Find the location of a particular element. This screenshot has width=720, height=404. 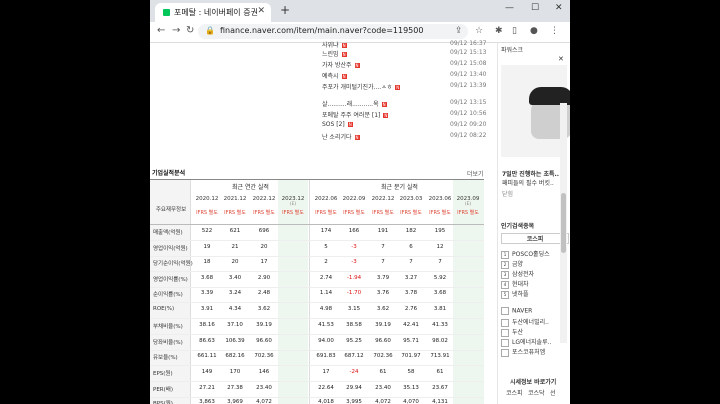

stock-name: LG에너지솔루.. is located at coordinates (531, 342).